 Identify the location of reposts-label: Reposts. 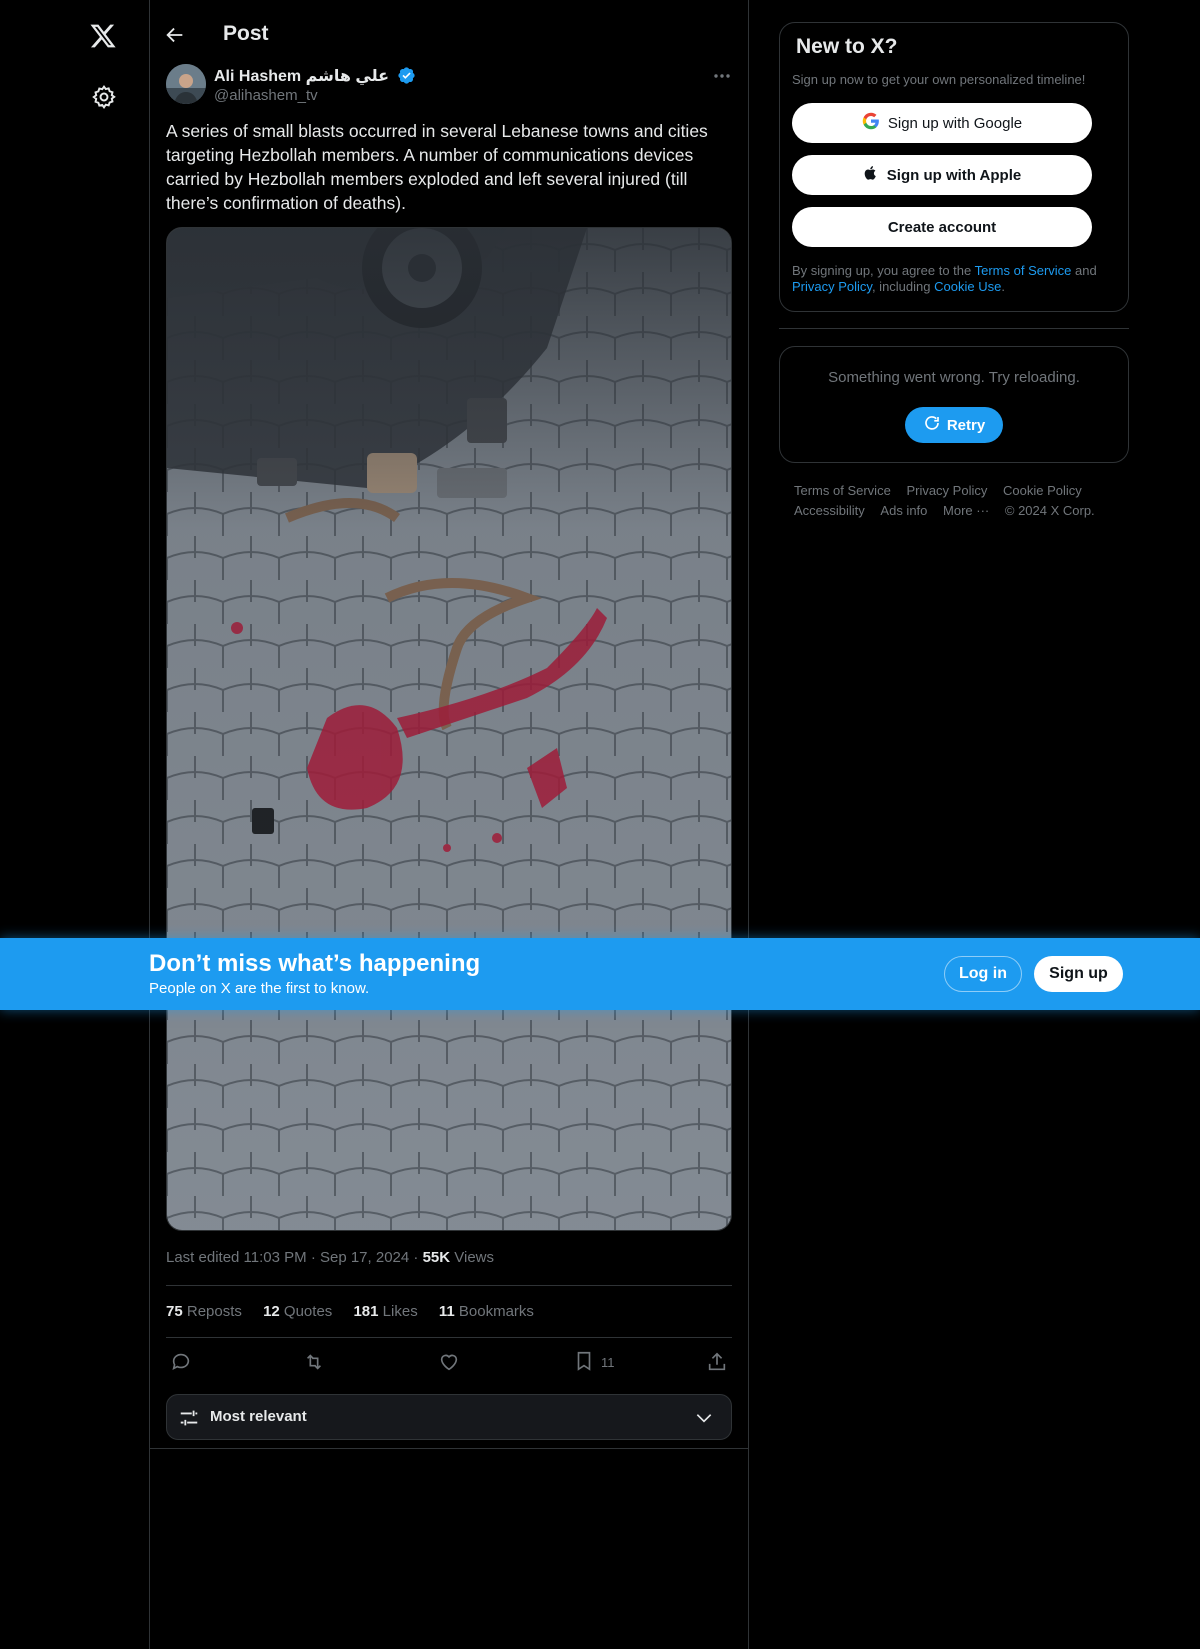
(214, 1311).